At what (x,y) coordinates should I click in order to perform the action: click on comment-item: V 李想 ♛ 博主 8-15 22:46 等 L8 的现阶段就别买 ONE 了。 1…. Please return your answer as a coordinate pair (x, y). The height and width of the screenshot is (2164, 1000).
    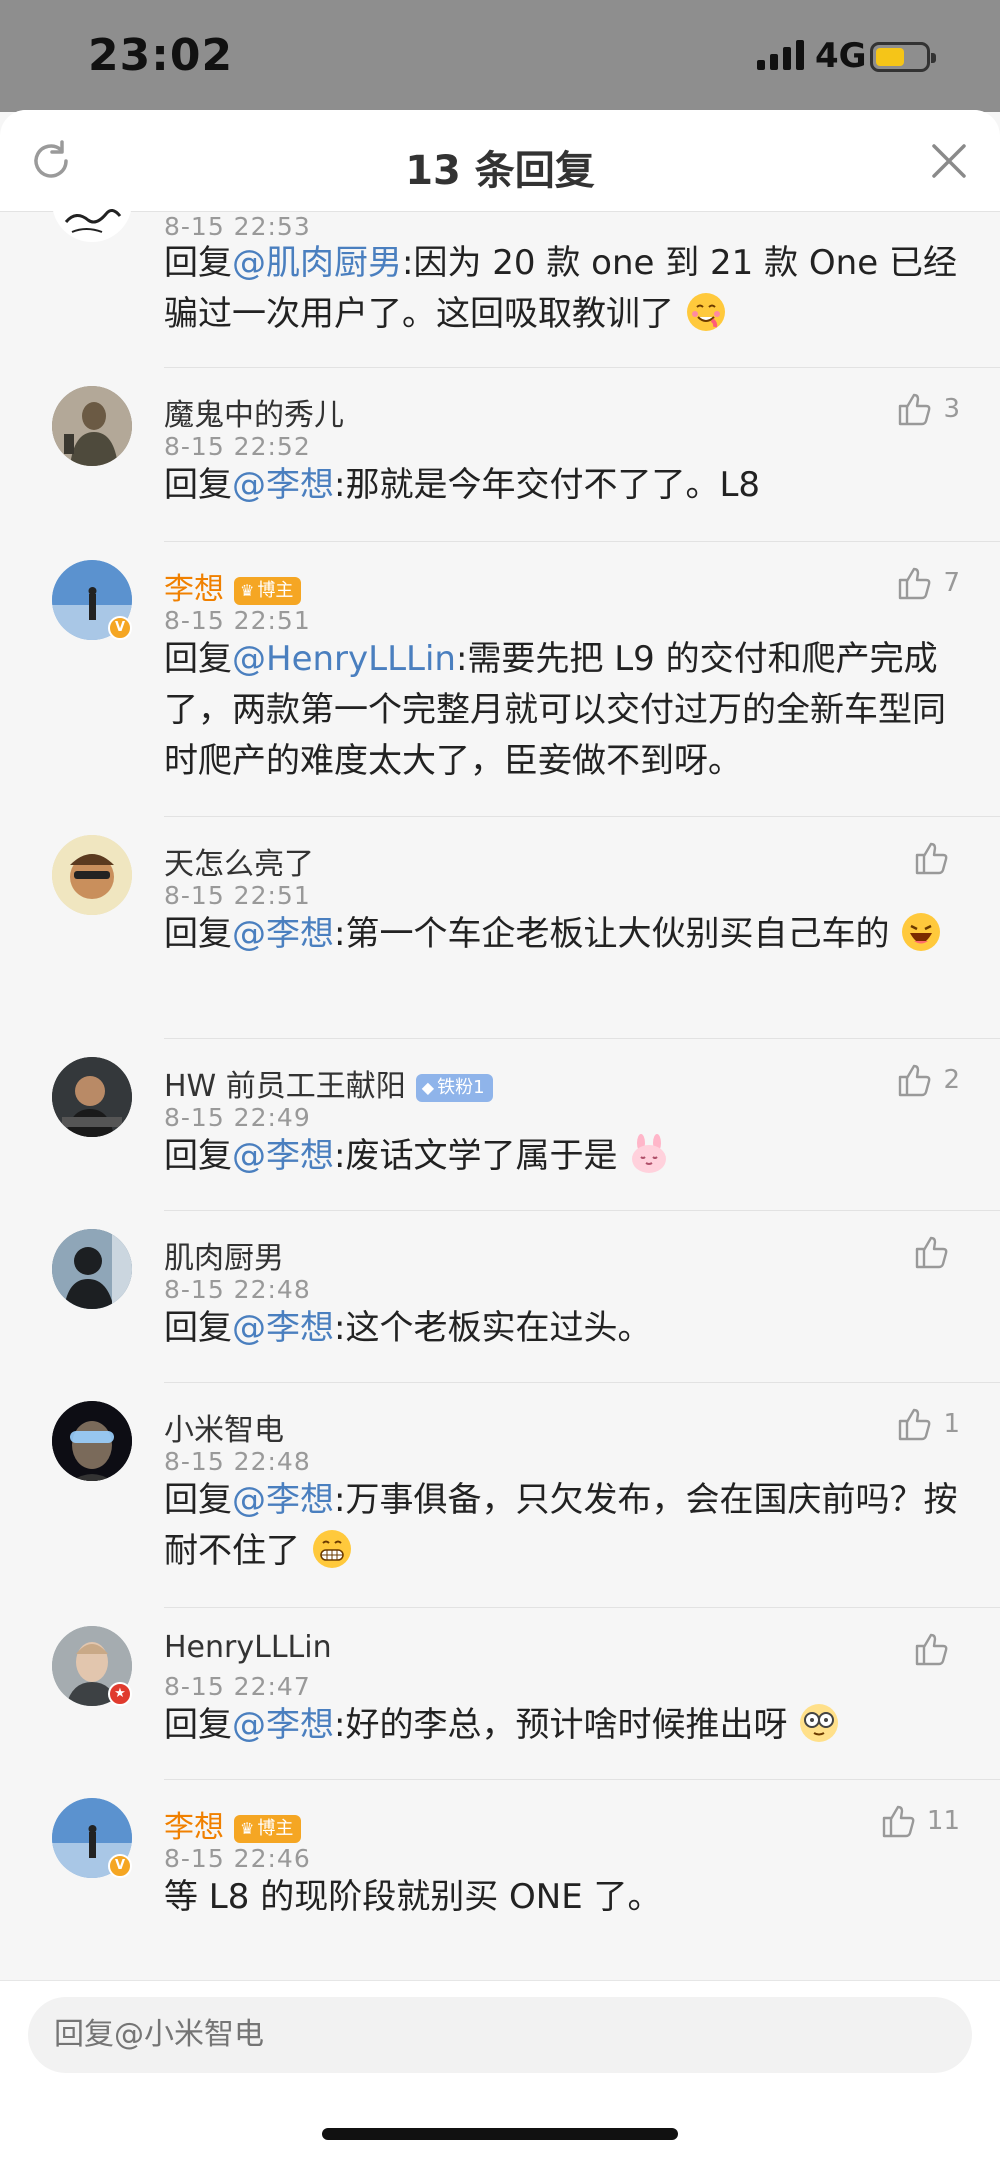
    Looking at the image, I should click on (500, 1880).